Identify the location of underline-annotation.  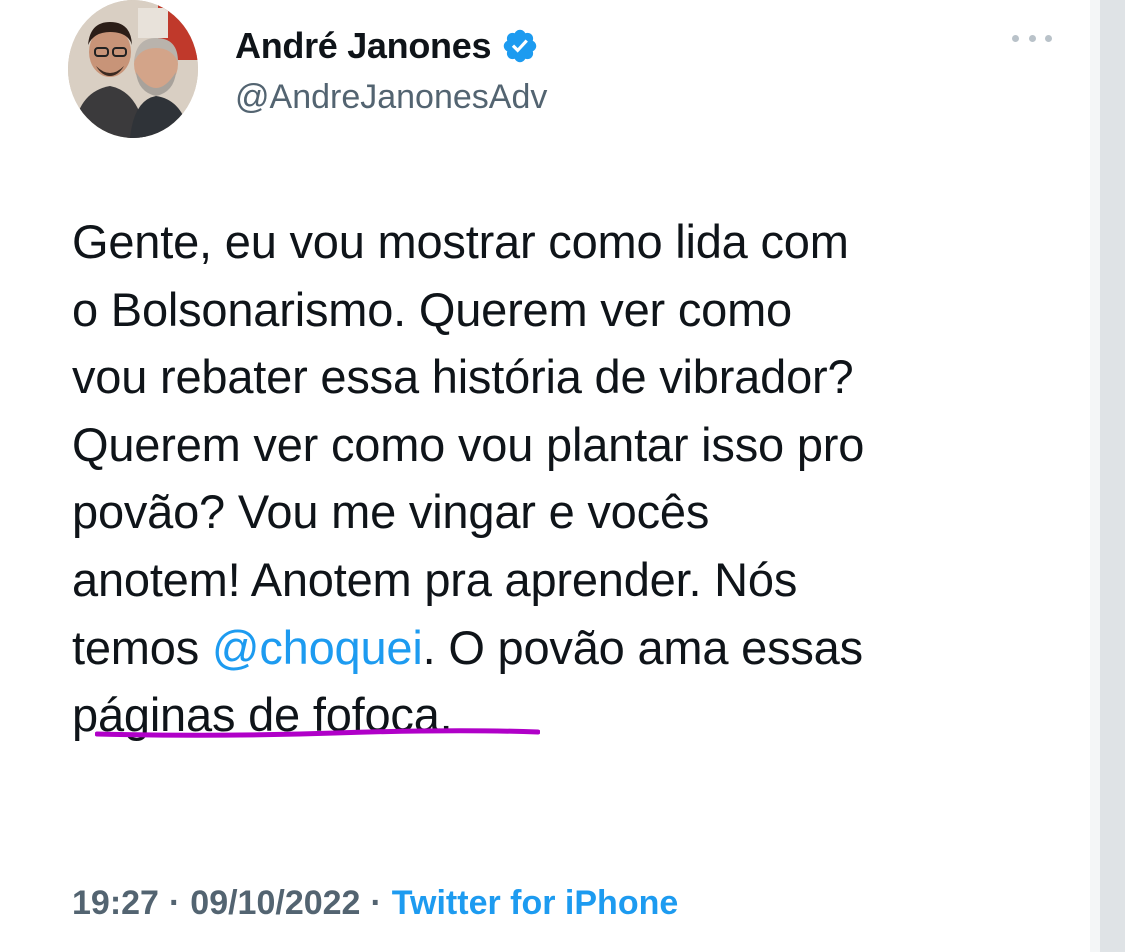
(317, 733).